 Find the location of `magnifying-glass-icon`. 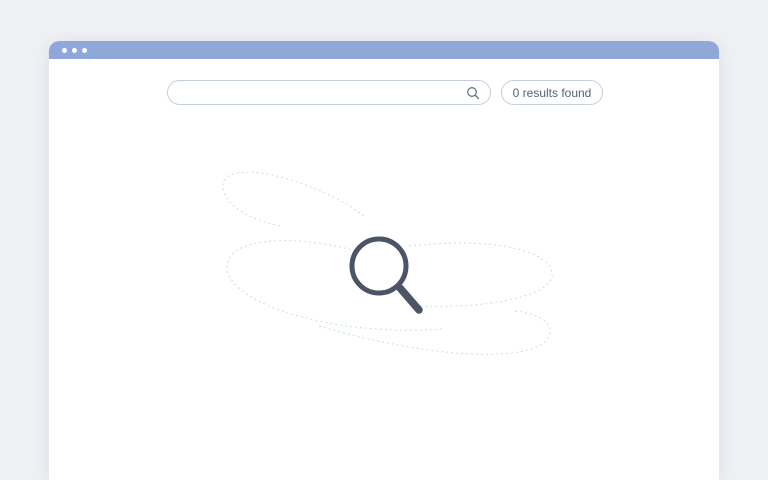

magnifying-glass-icon is located at coordinates (386, 275).